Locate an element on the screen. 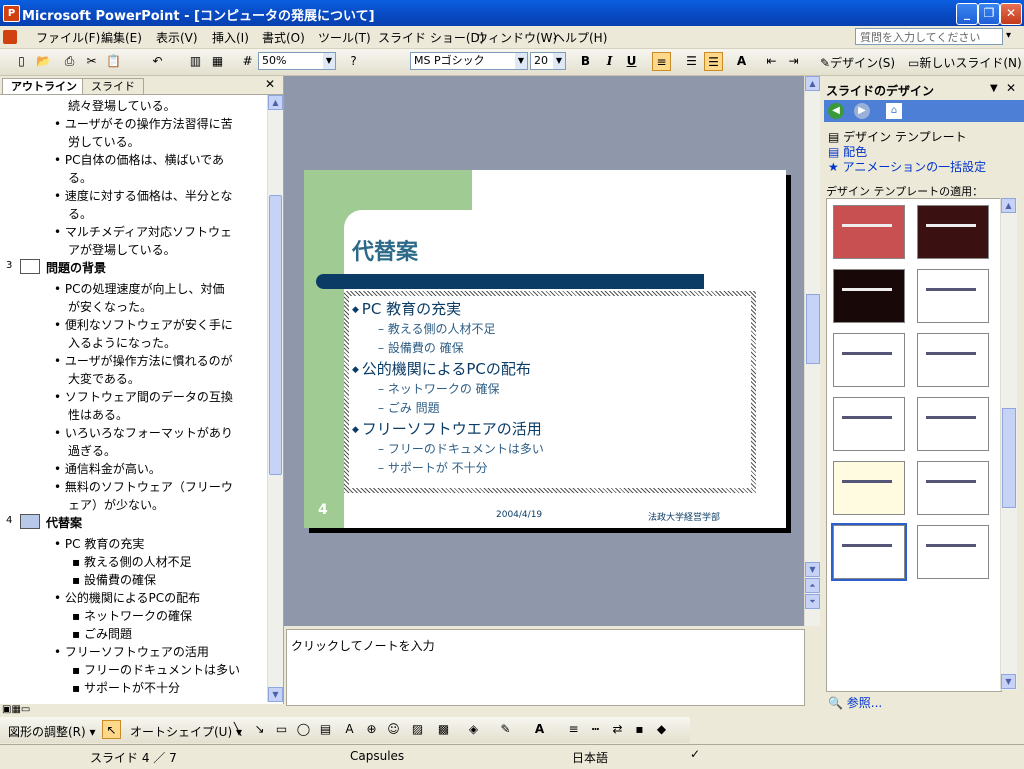 Image resolution: width=1024 pixels, height=769 pixels. outline-line: 労している。 is located at coordinates (104, 141).